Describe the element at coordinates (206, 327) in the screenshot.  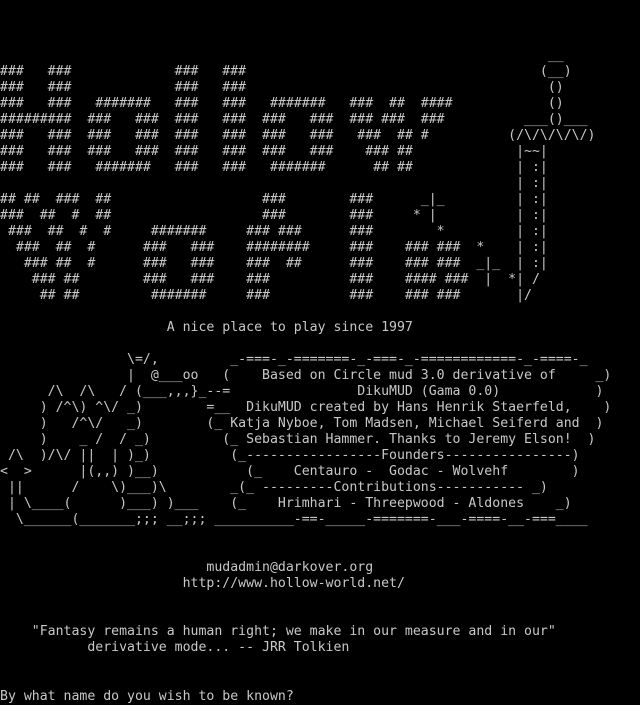
I see `terminal-line: A nice place to play since 1997` at that location.